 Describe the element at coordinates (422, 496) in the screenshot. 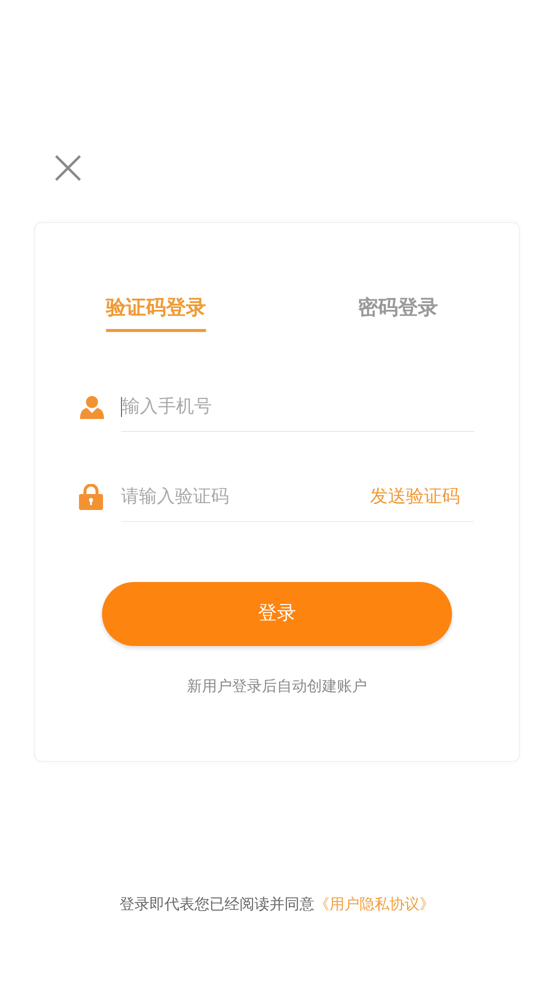

I see `send-code-button: 发送验证码` at that location.